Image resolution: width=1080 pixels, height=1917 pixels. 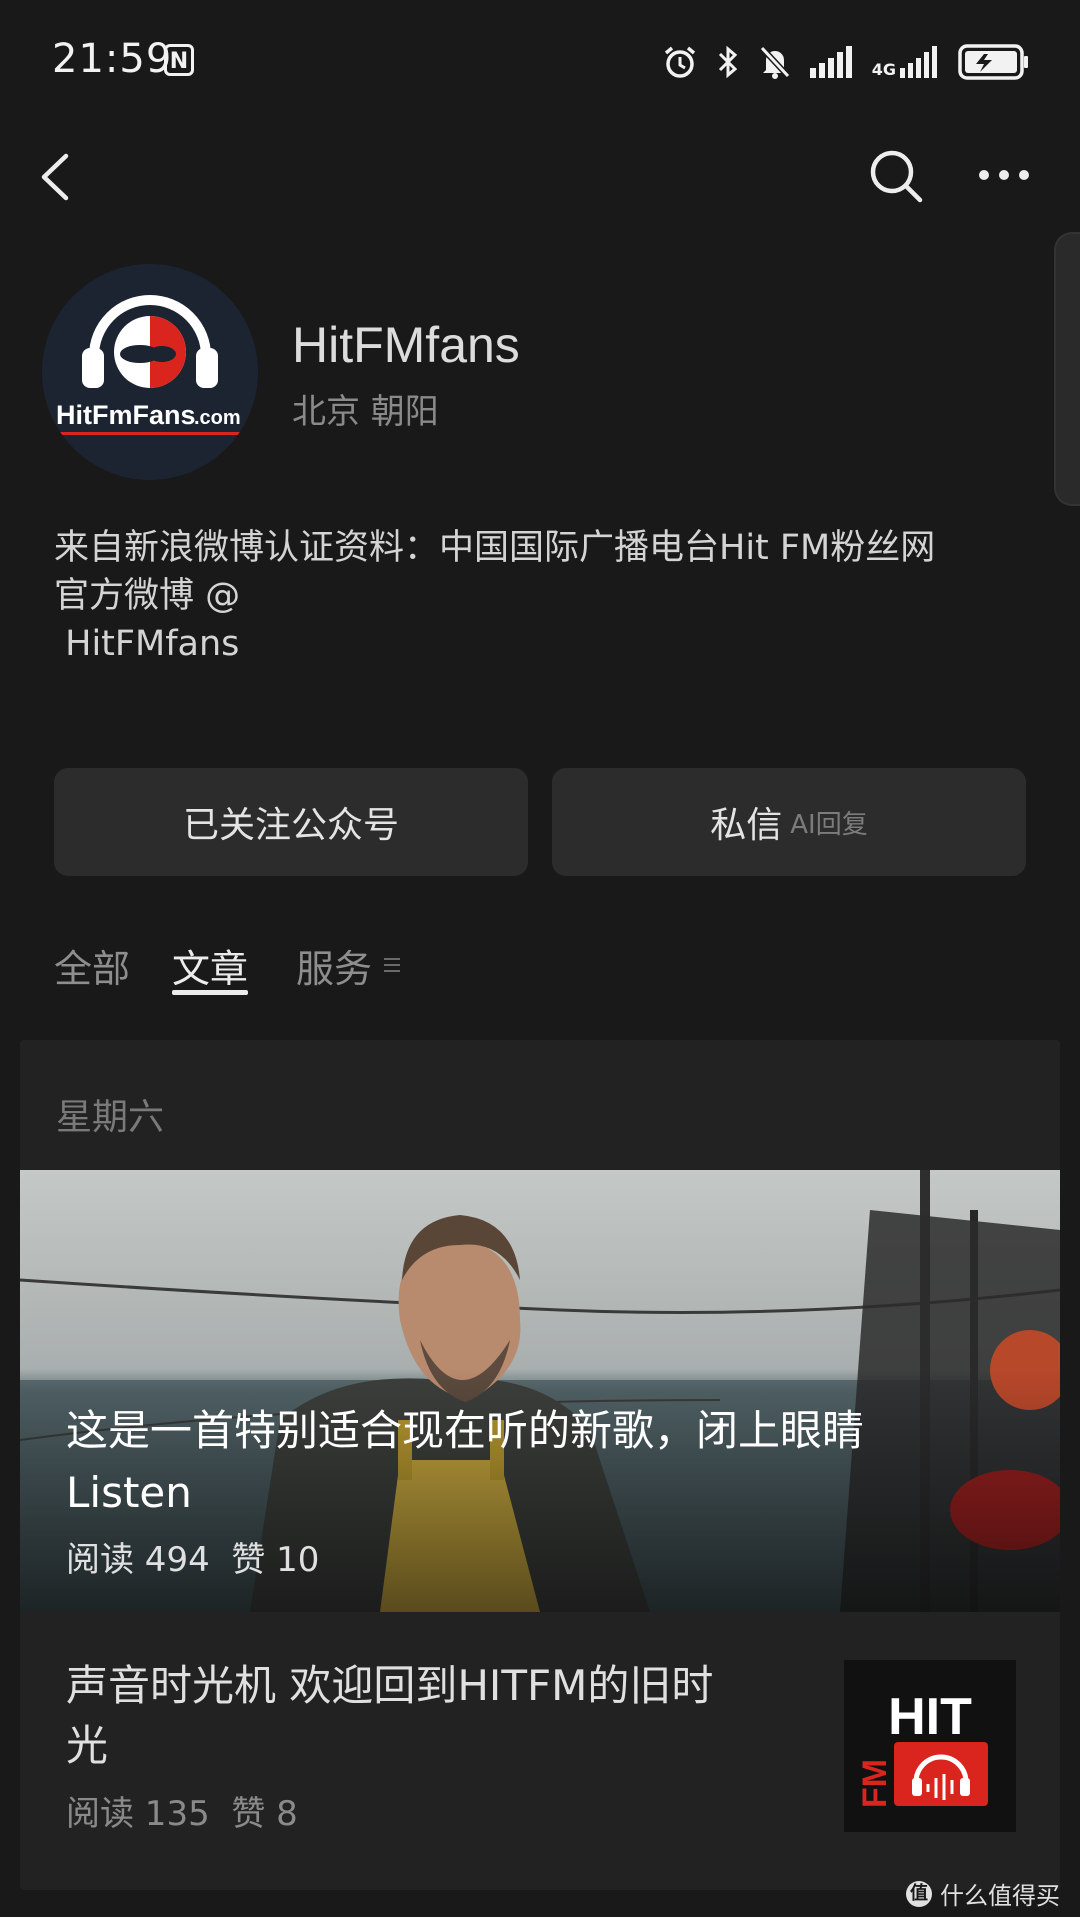 What do you see at coordinates (993, 62) in the screenshot?
I see `battery-charging-icon` at bounding box center [993, 62].